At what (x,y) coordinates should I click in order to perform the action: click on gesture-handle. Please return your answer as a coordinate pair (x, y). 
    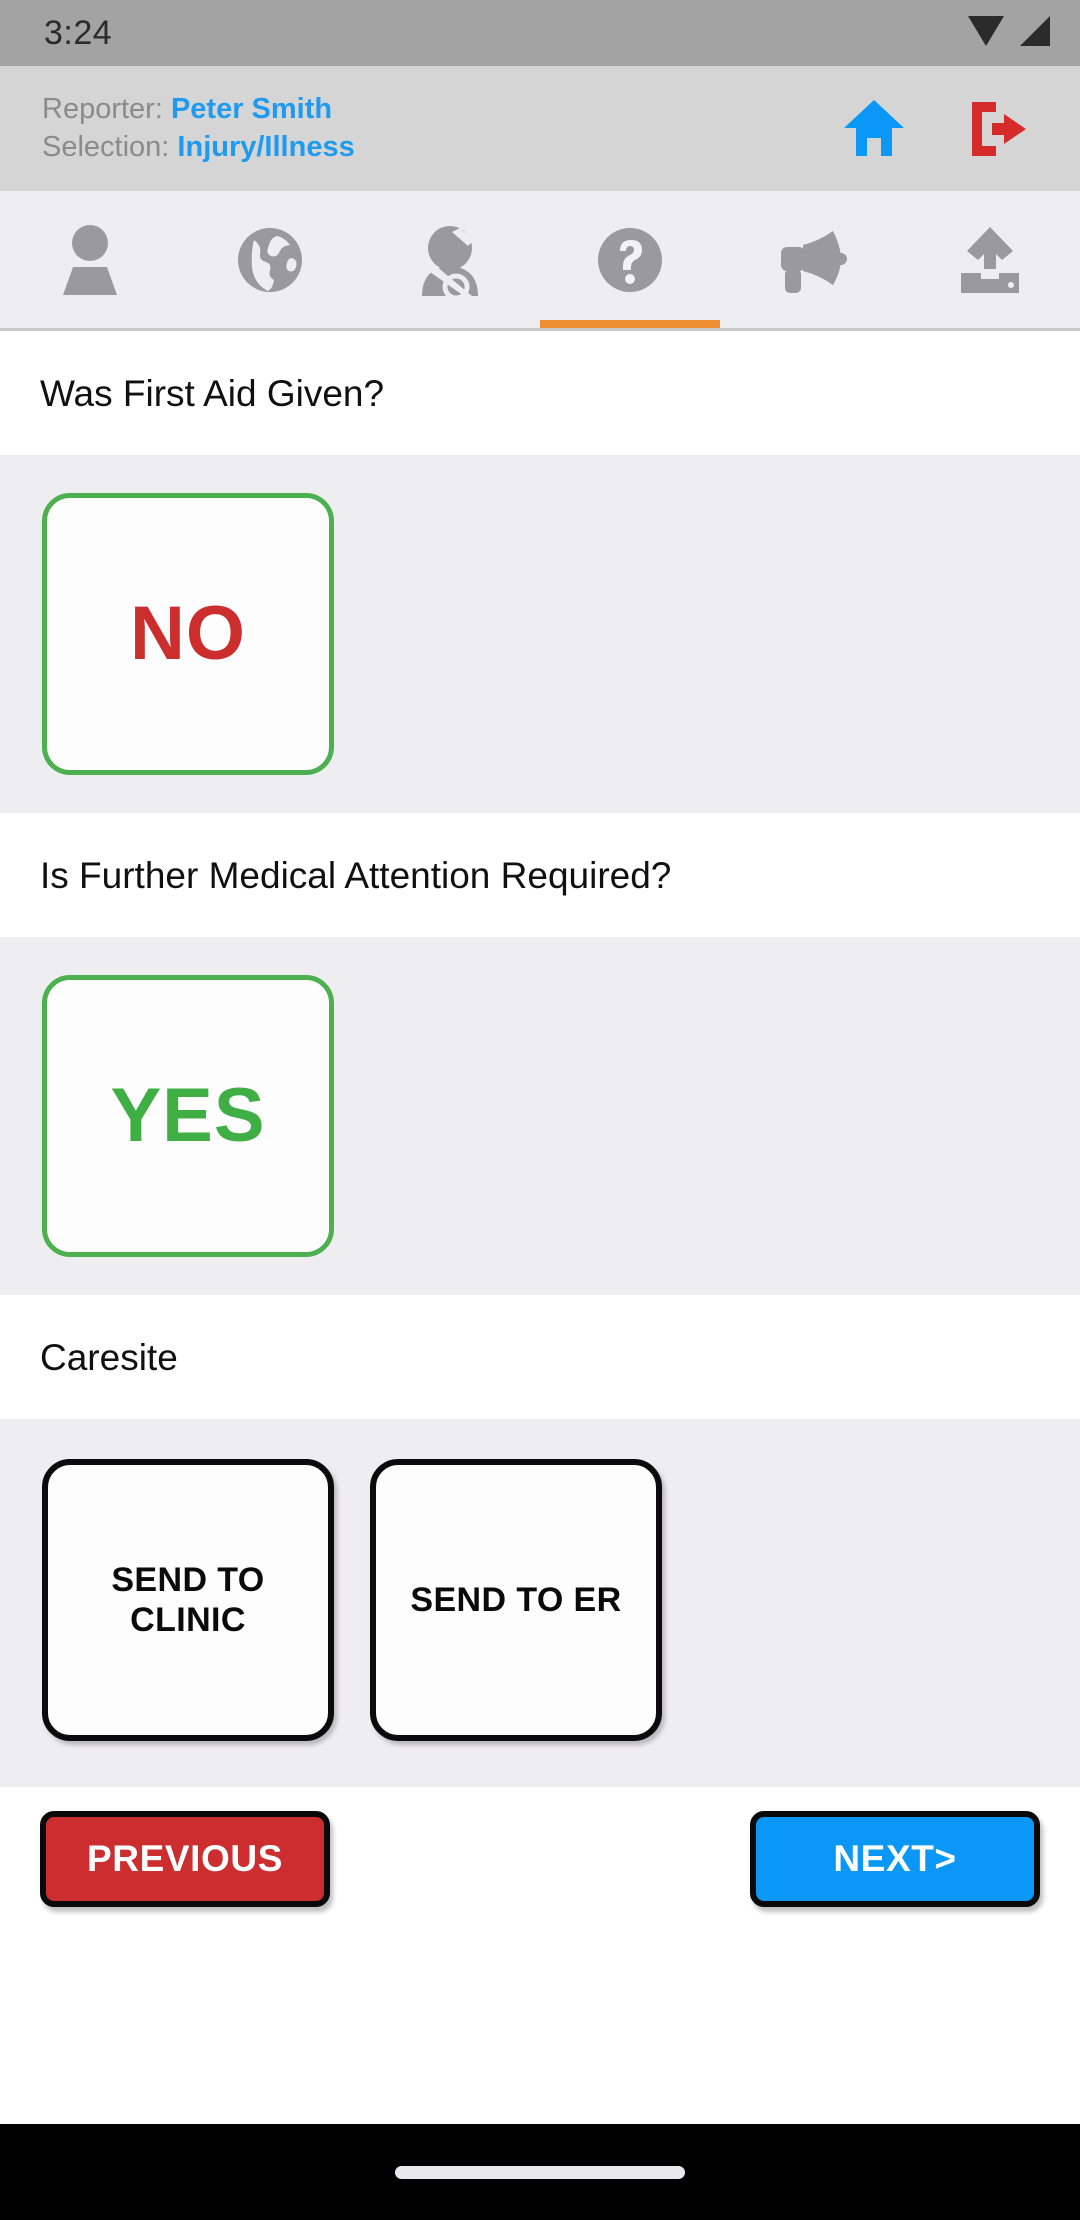
    Looking at the image, I should click on (540, 2172).